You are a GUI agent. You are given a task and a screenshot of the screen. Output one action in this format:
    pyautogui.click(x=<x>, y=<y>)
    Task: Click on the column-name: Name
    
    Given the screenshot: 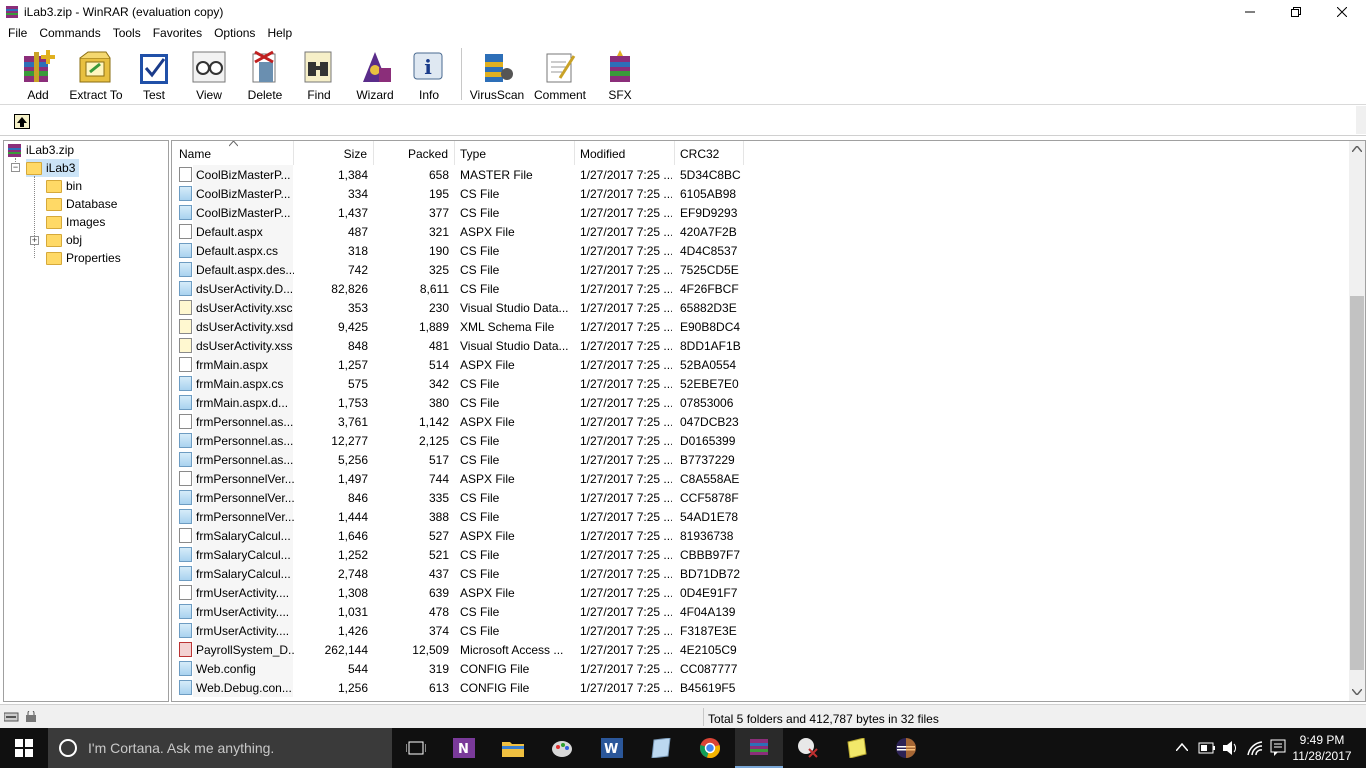 What is the action you would take?
    pyautogui.click(x=233, y=153)
    